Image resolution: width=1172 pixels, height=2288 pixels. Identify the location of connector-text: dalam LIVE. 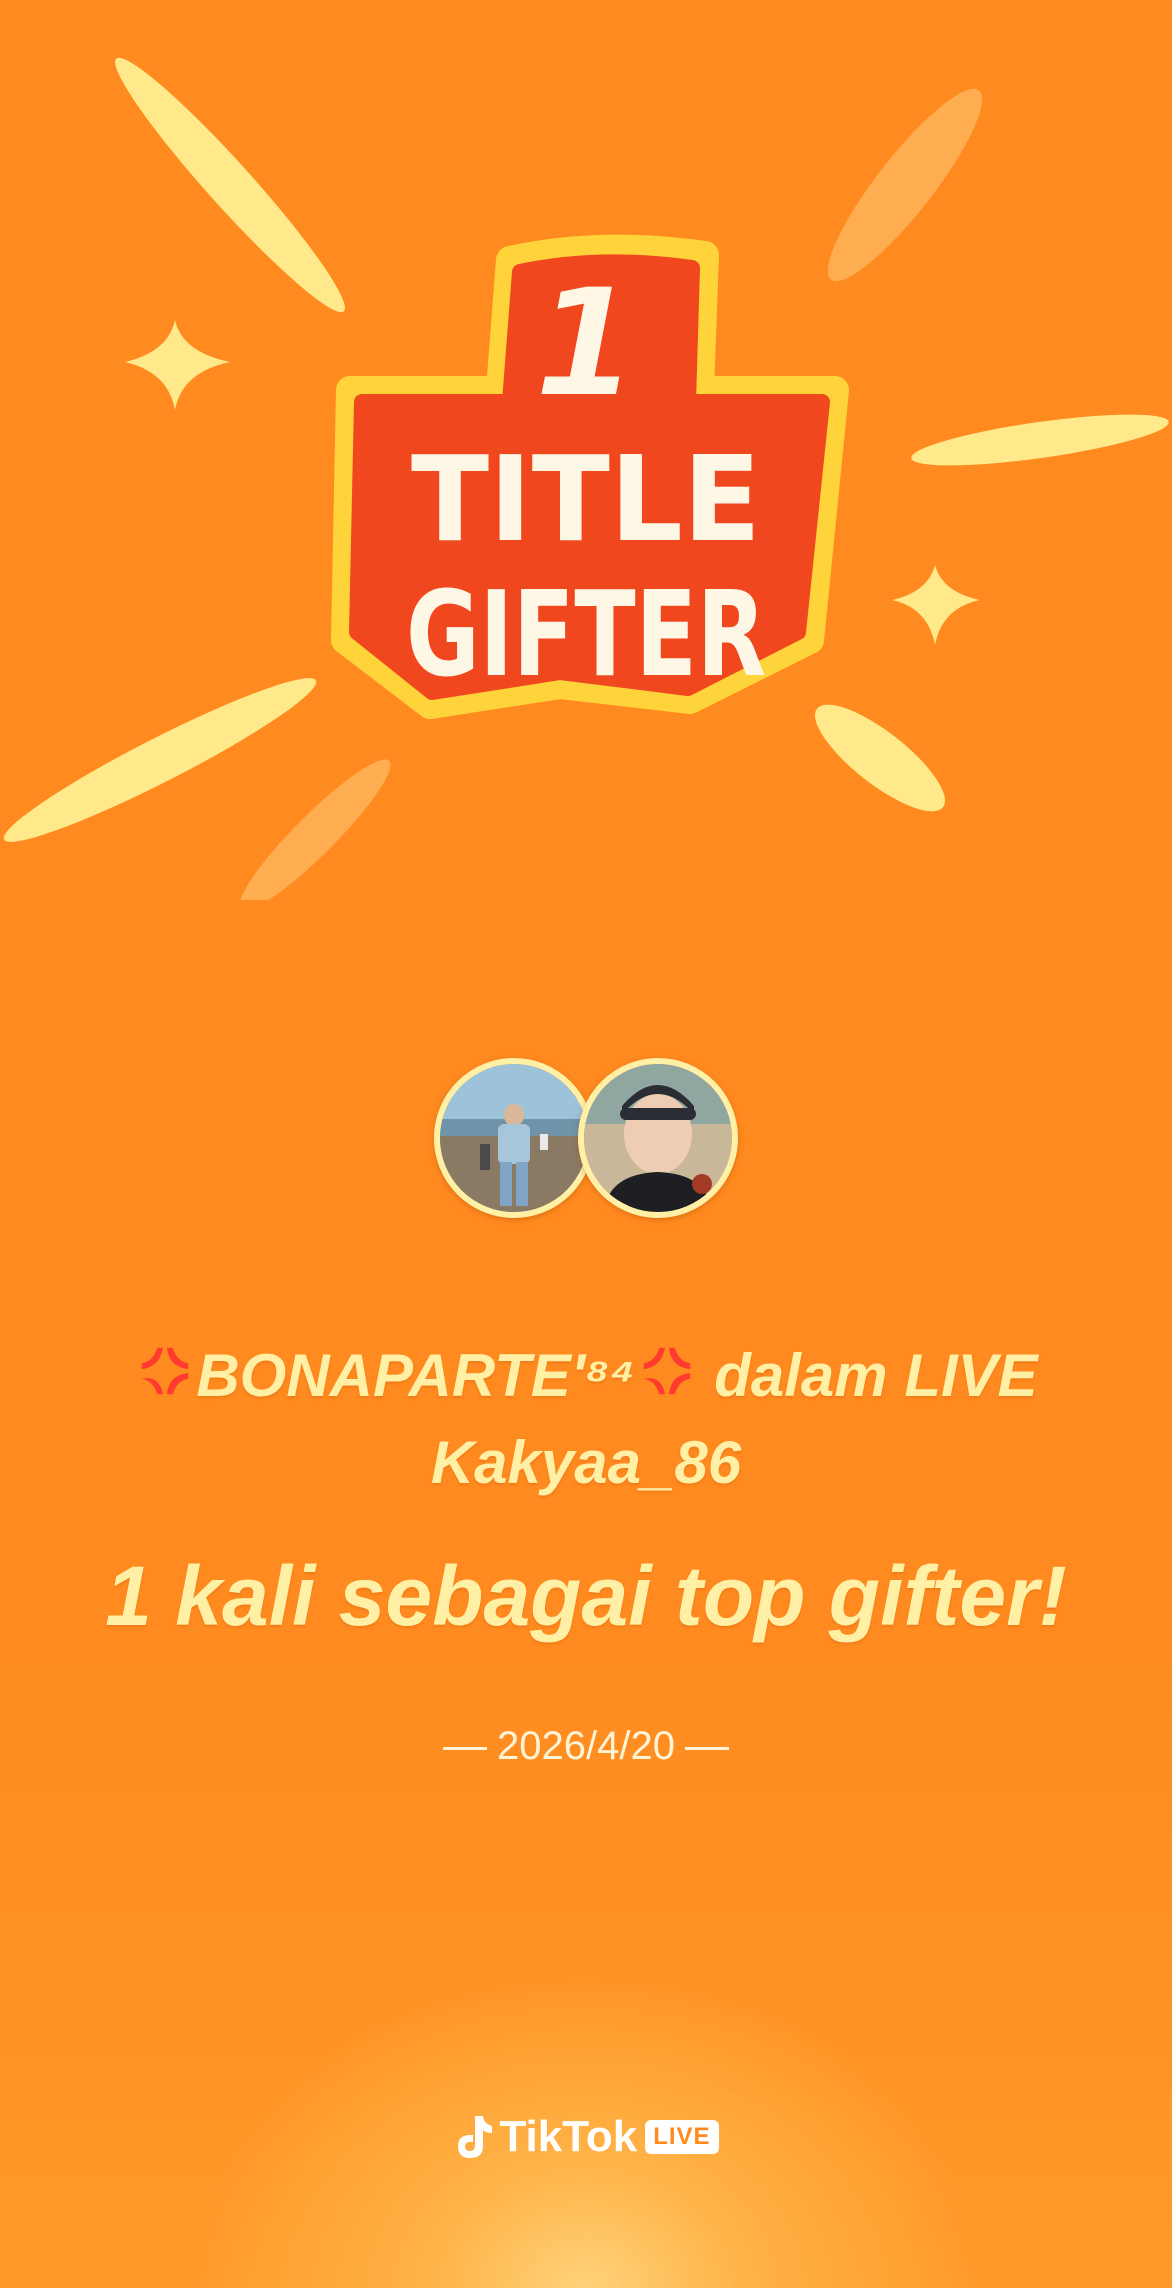
(876, 1375).